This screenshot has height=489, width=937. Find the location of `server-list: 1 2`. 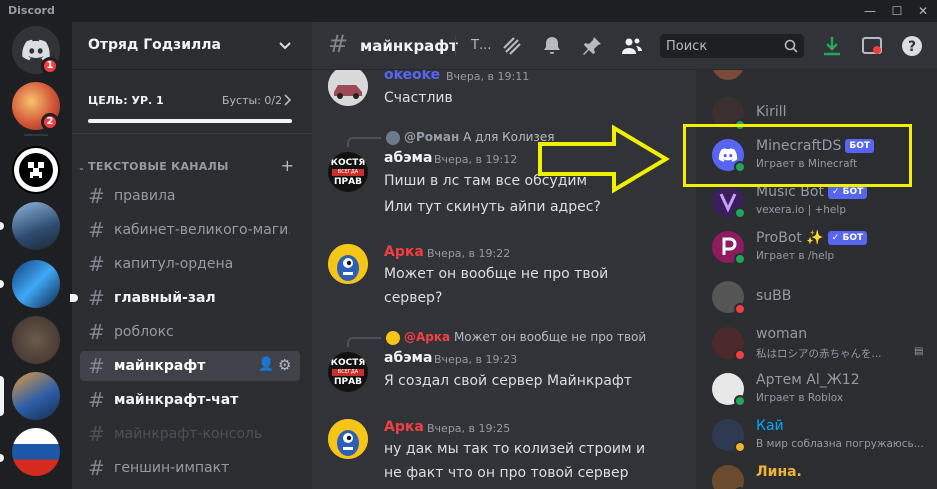

server-list: 1 2 is located at coordinates (36, 255).